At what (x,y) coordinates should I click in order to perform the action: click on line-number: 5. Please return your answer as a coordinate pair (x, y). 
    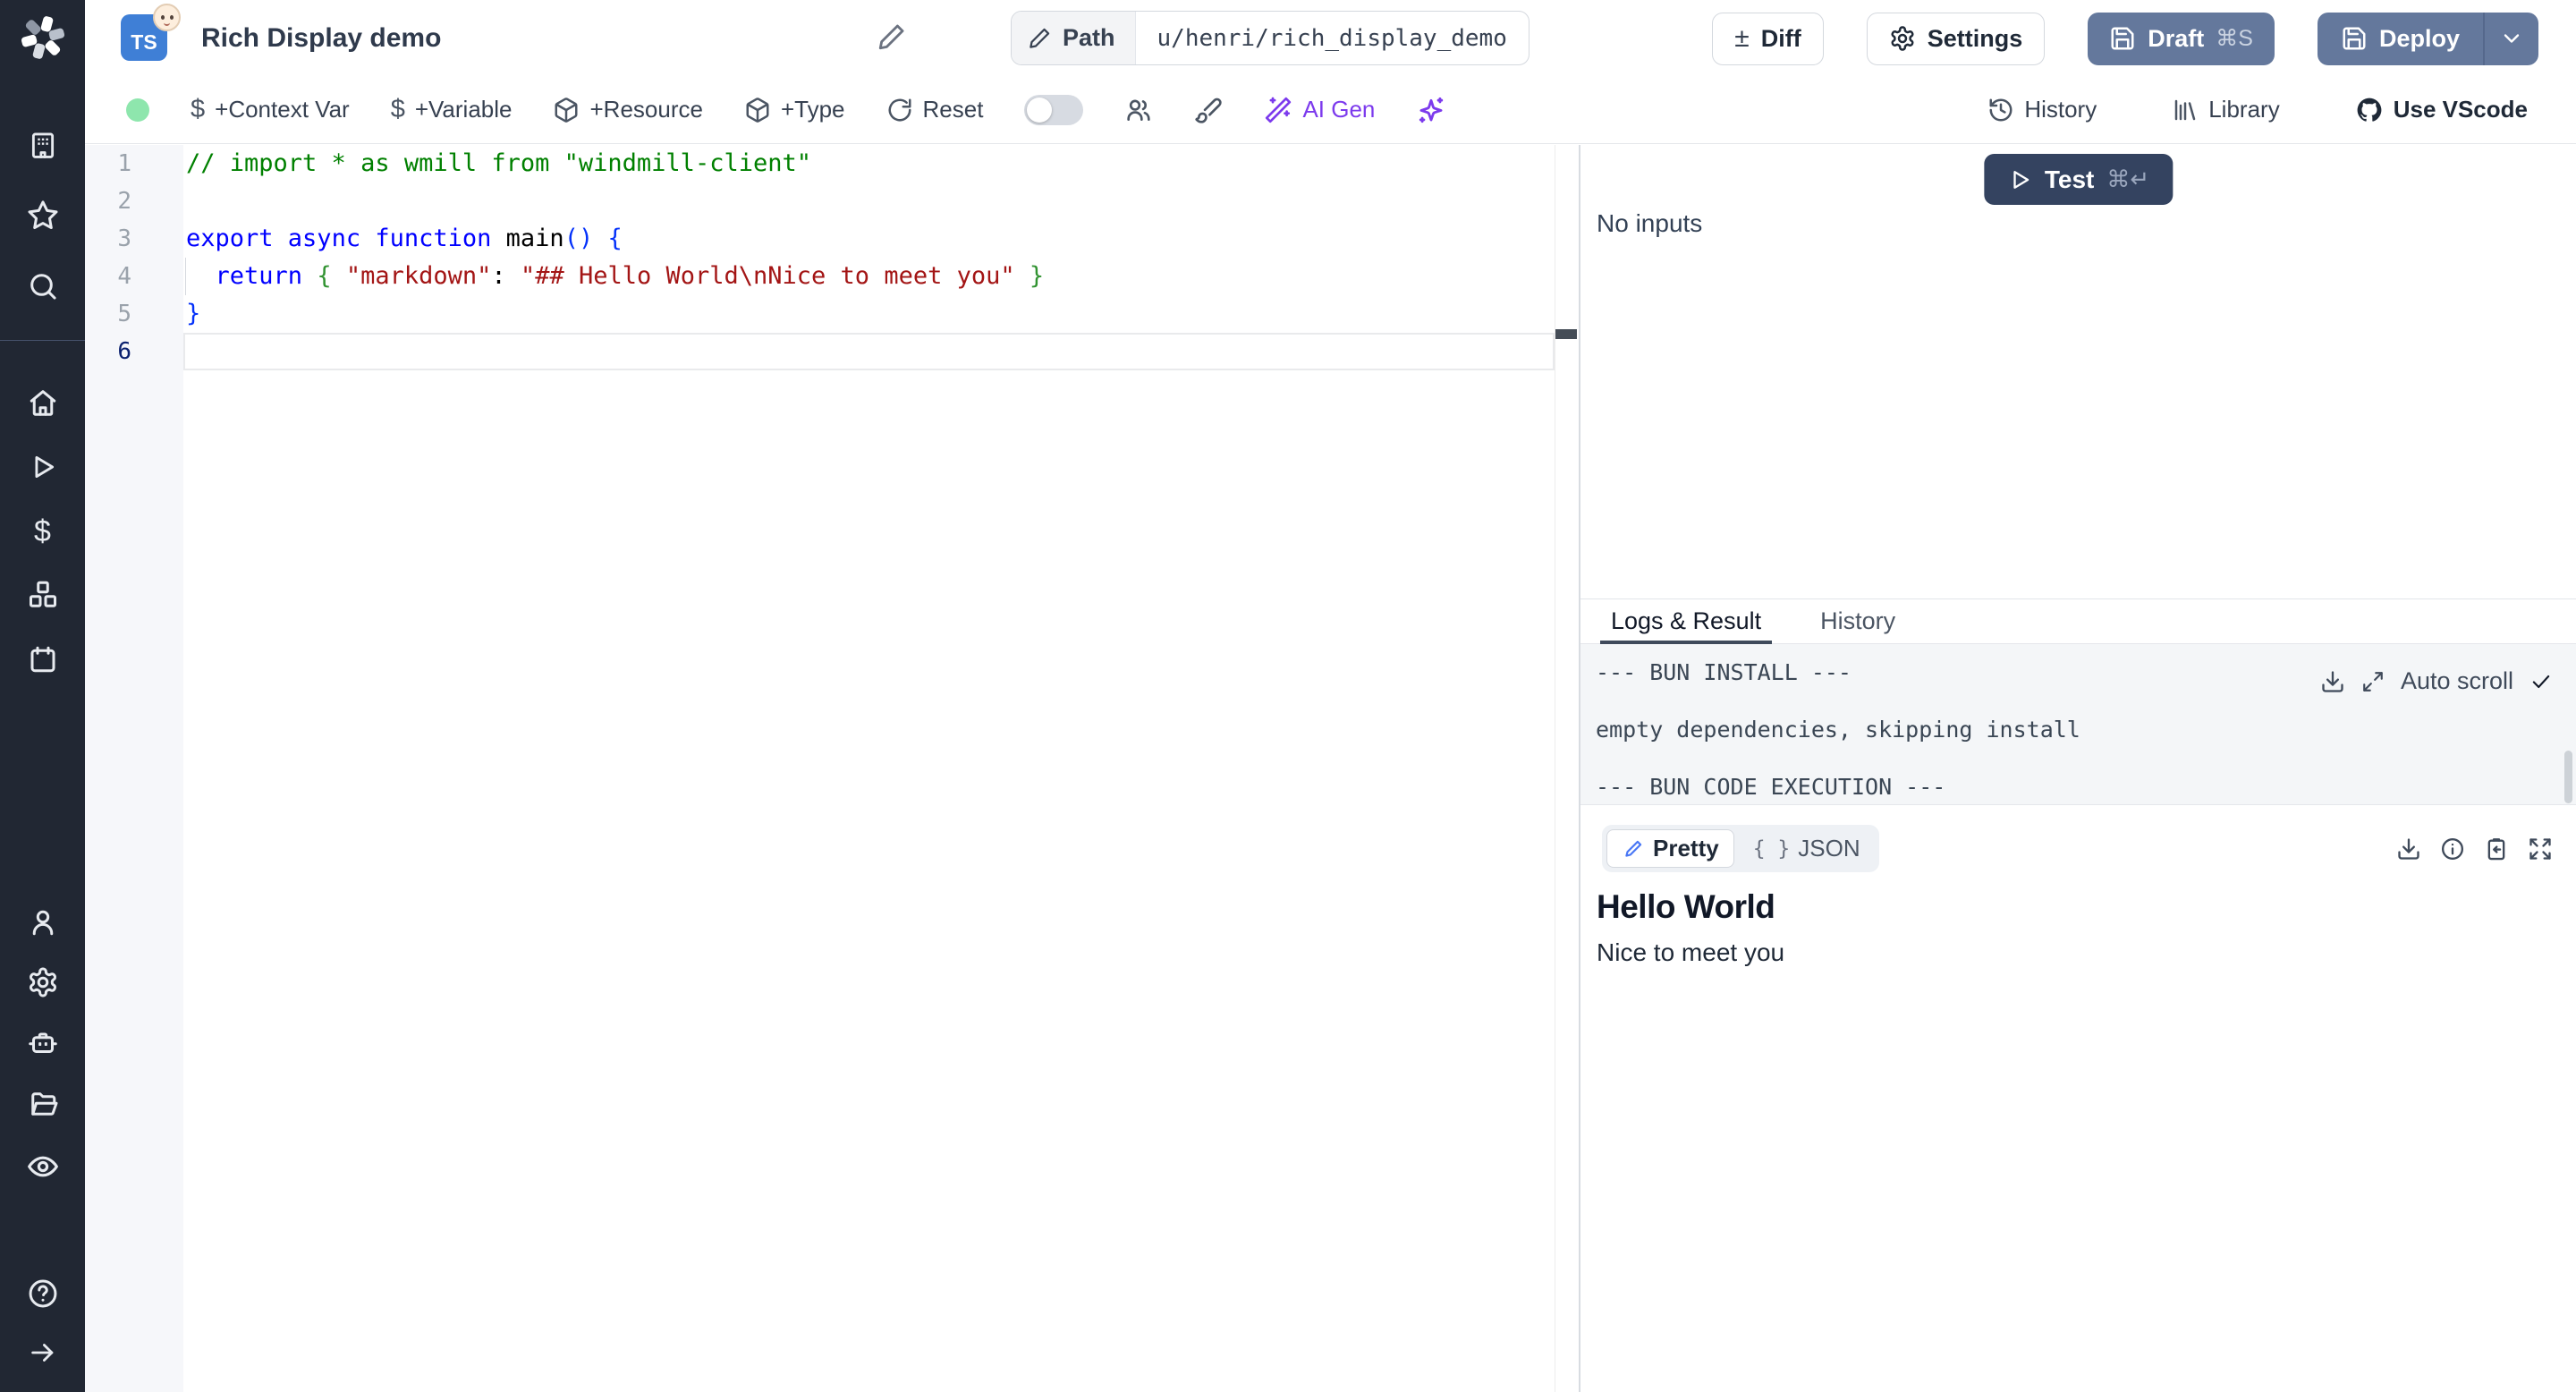
    Looking at the image, I should click on (124, 314).